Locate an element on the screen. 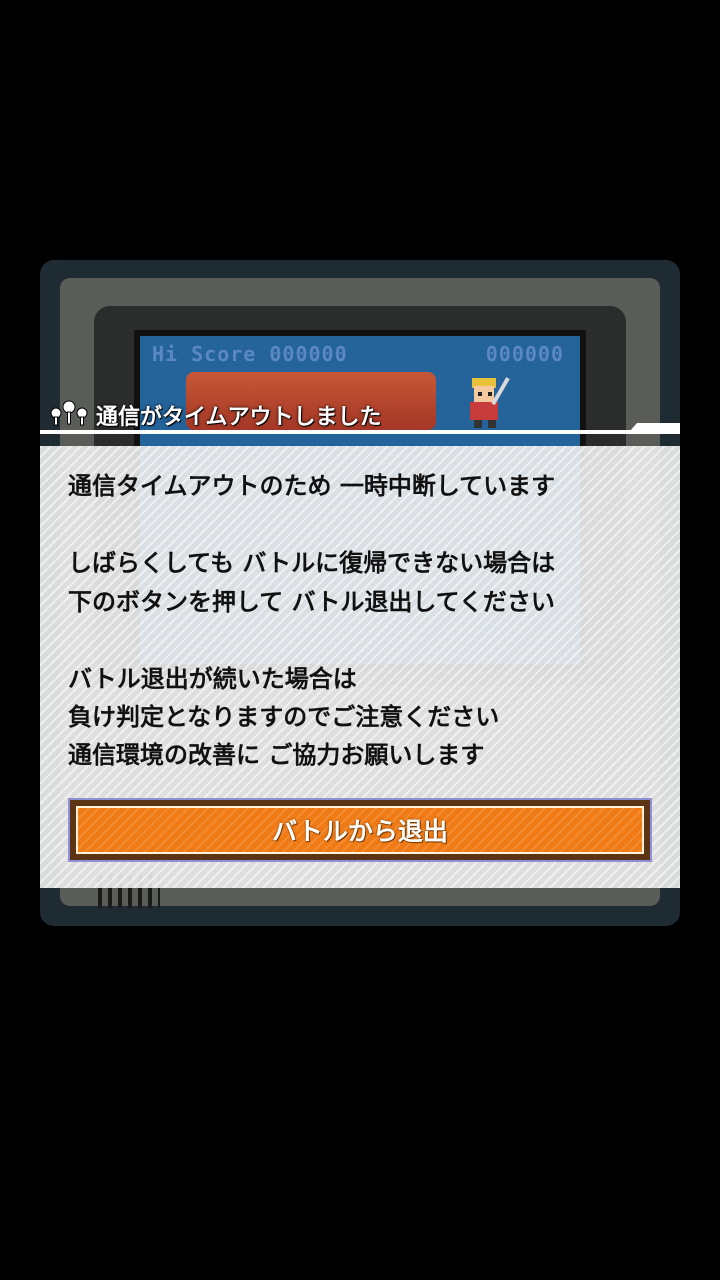 This screenshot has height=1280, width=720. exit-battle-button-label: バトルから退出 is located at coordinates (360, 831).